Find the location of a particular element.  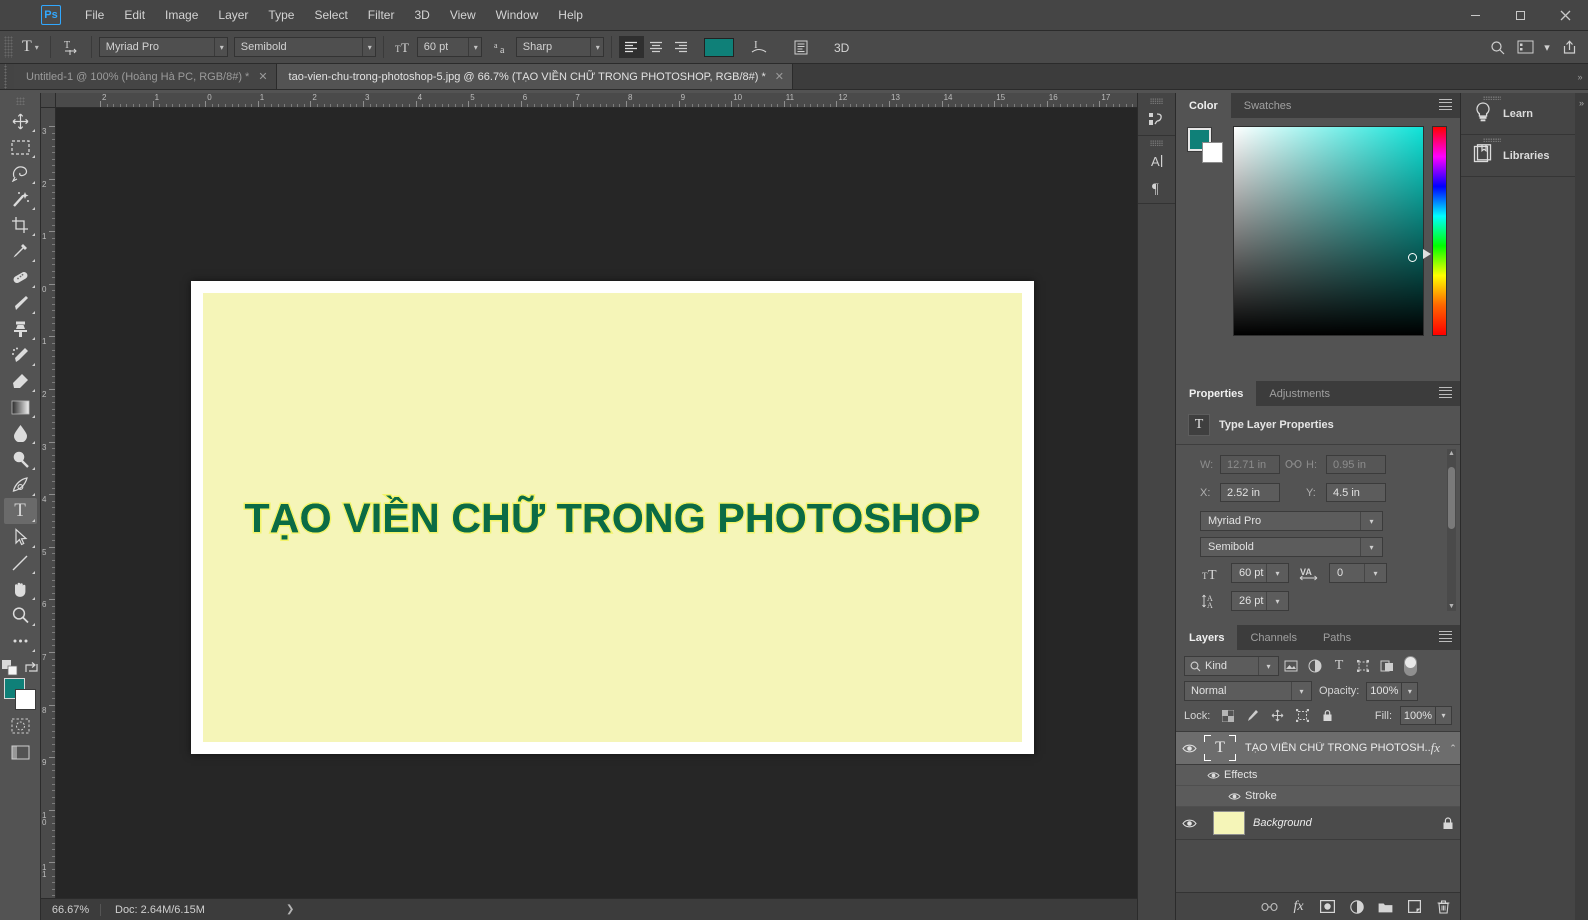

align-left-button is located at coordinates (631, 47).